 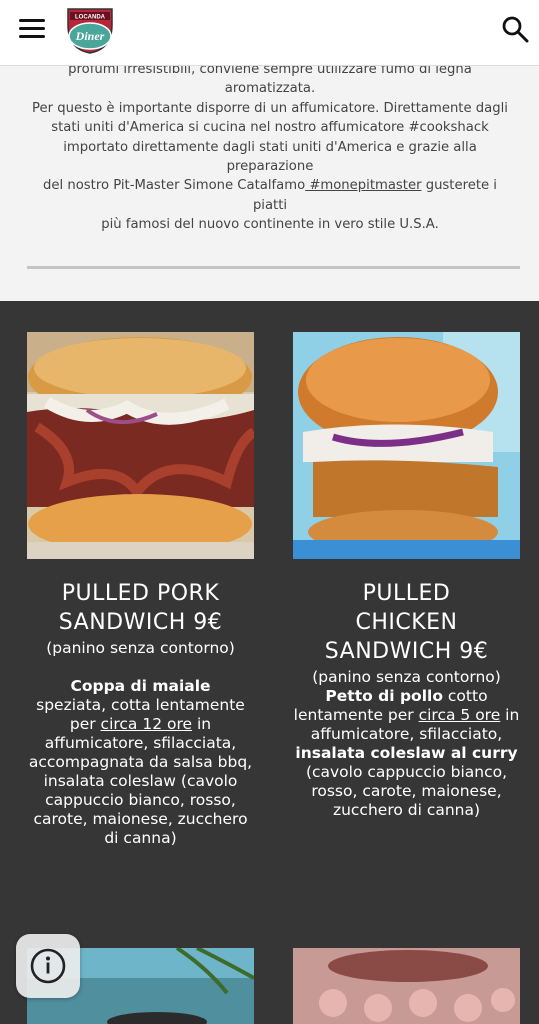 I want to click on desc-bold: Petto di pollo, so click(x=384, y=696).